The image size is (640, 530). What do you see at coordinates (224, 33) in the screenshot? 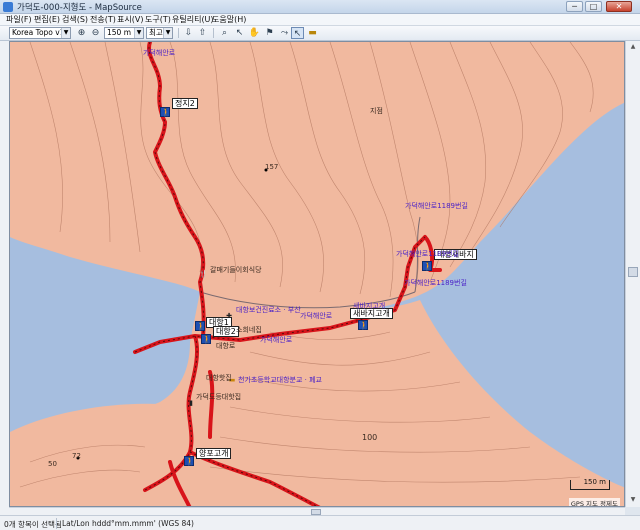
I see `zoom-tool-icon: ⌕` at bounding box center [224, 33].